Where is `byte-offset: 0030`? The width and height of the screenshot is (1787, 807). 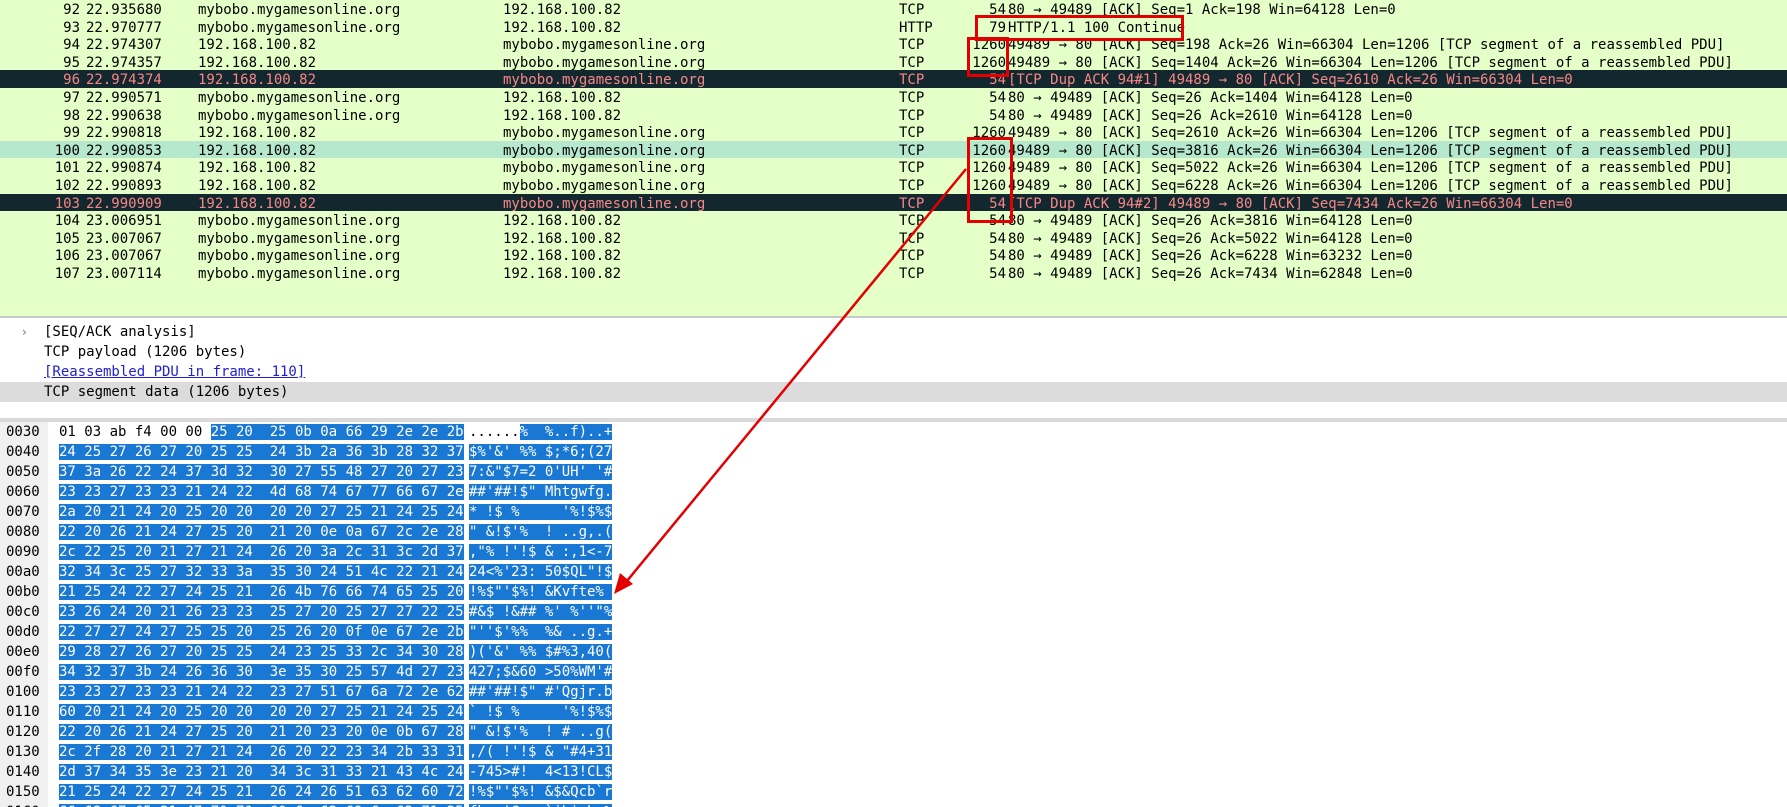
byte-offset: 0030 is located at coordinates (23, 432).